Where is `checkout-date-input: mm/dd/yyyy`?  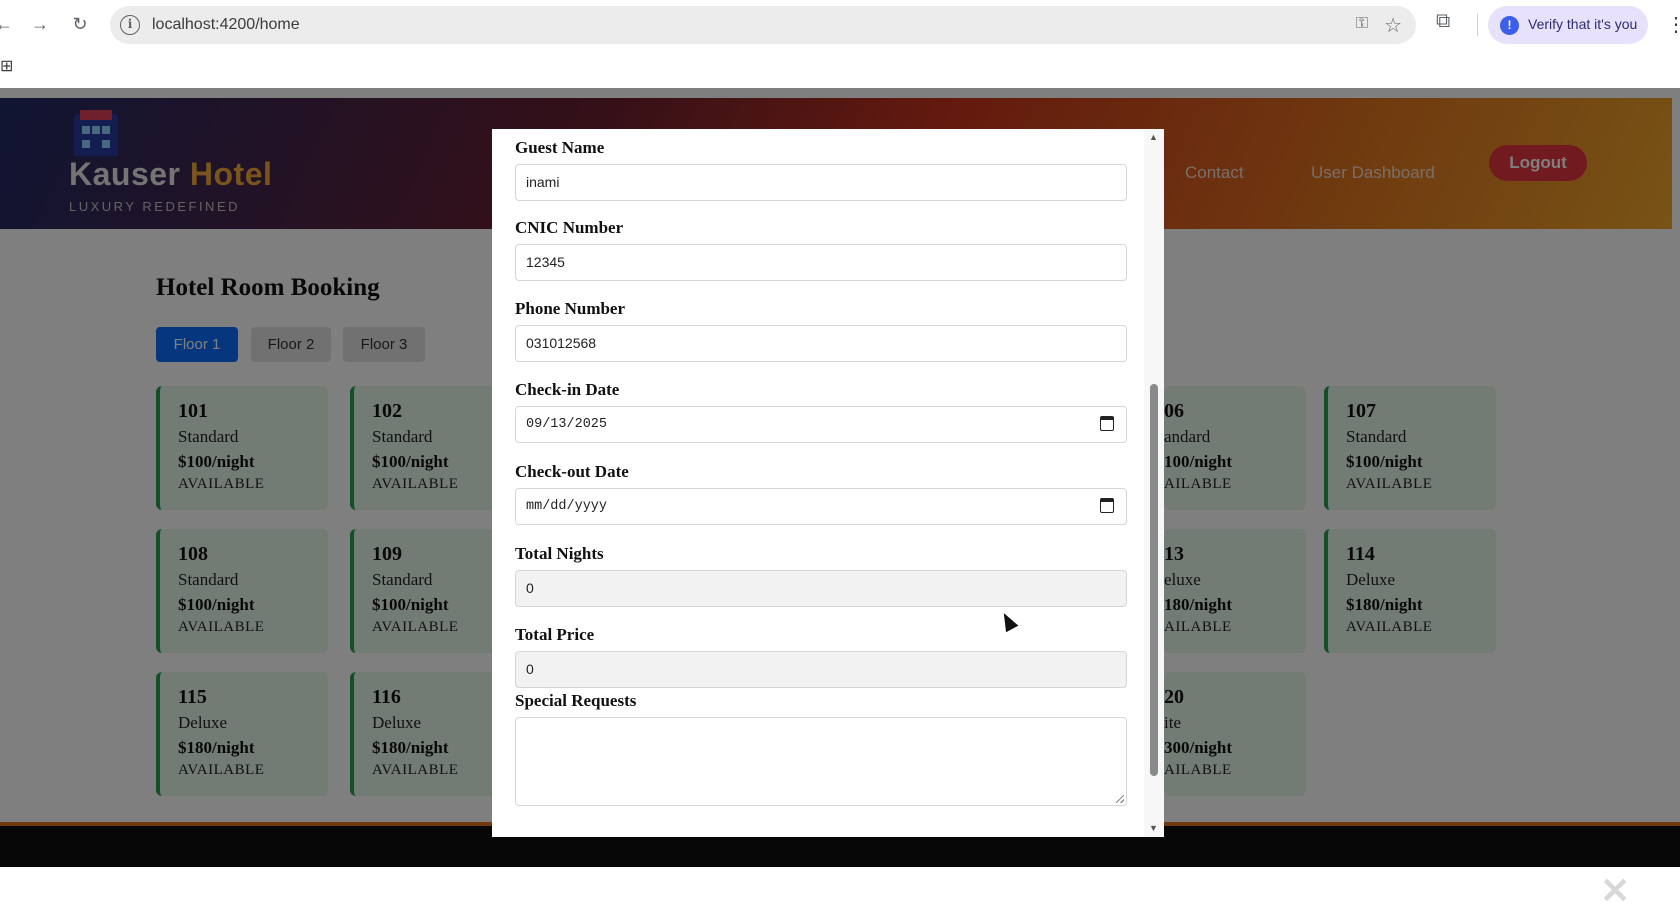
checkout-date-input: mm/dd/yyyy is located at coordinates (821, 506).